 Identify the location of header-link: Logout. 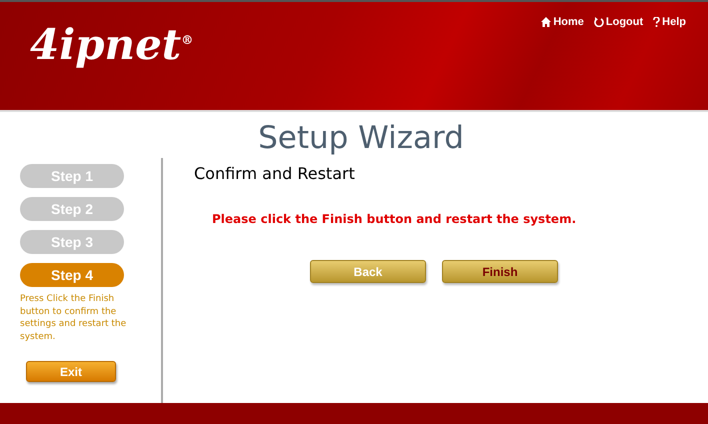
(619, 22).